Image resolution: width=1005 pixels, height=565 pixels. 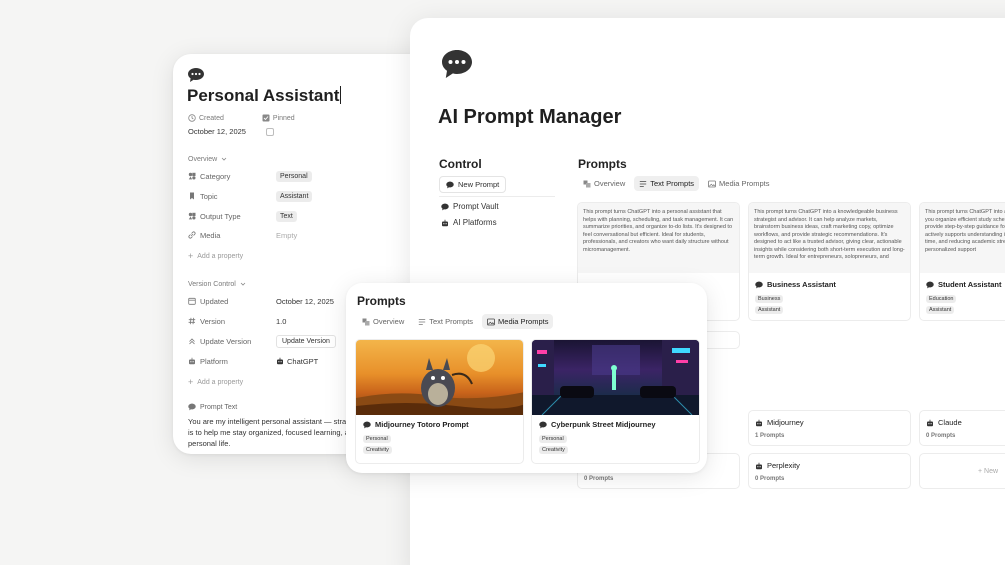 What do you see at coordinates (795, 284) in the screenshot?
I see `card-title: Business Assistant` at bounding box center [795, 284].